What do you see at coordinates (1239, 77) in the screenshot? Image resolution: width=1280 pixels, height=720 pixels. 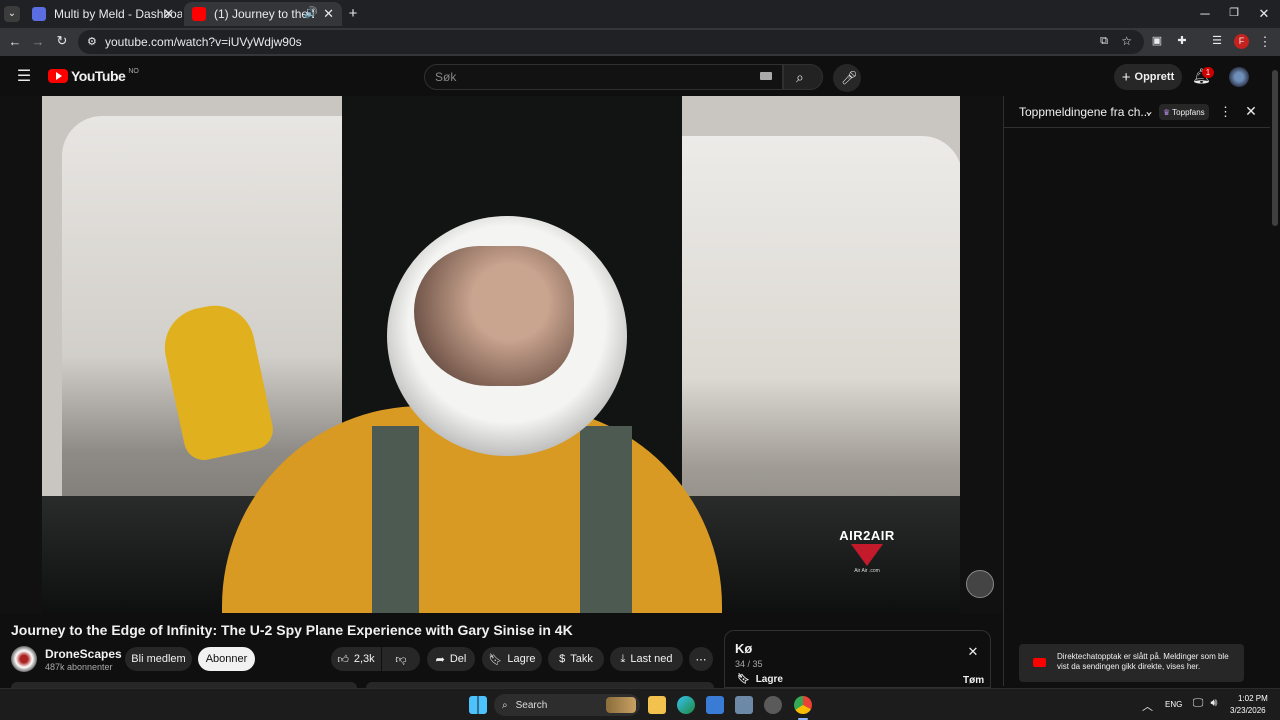 I see `account-avatar` at bounding box center [1239, 77].